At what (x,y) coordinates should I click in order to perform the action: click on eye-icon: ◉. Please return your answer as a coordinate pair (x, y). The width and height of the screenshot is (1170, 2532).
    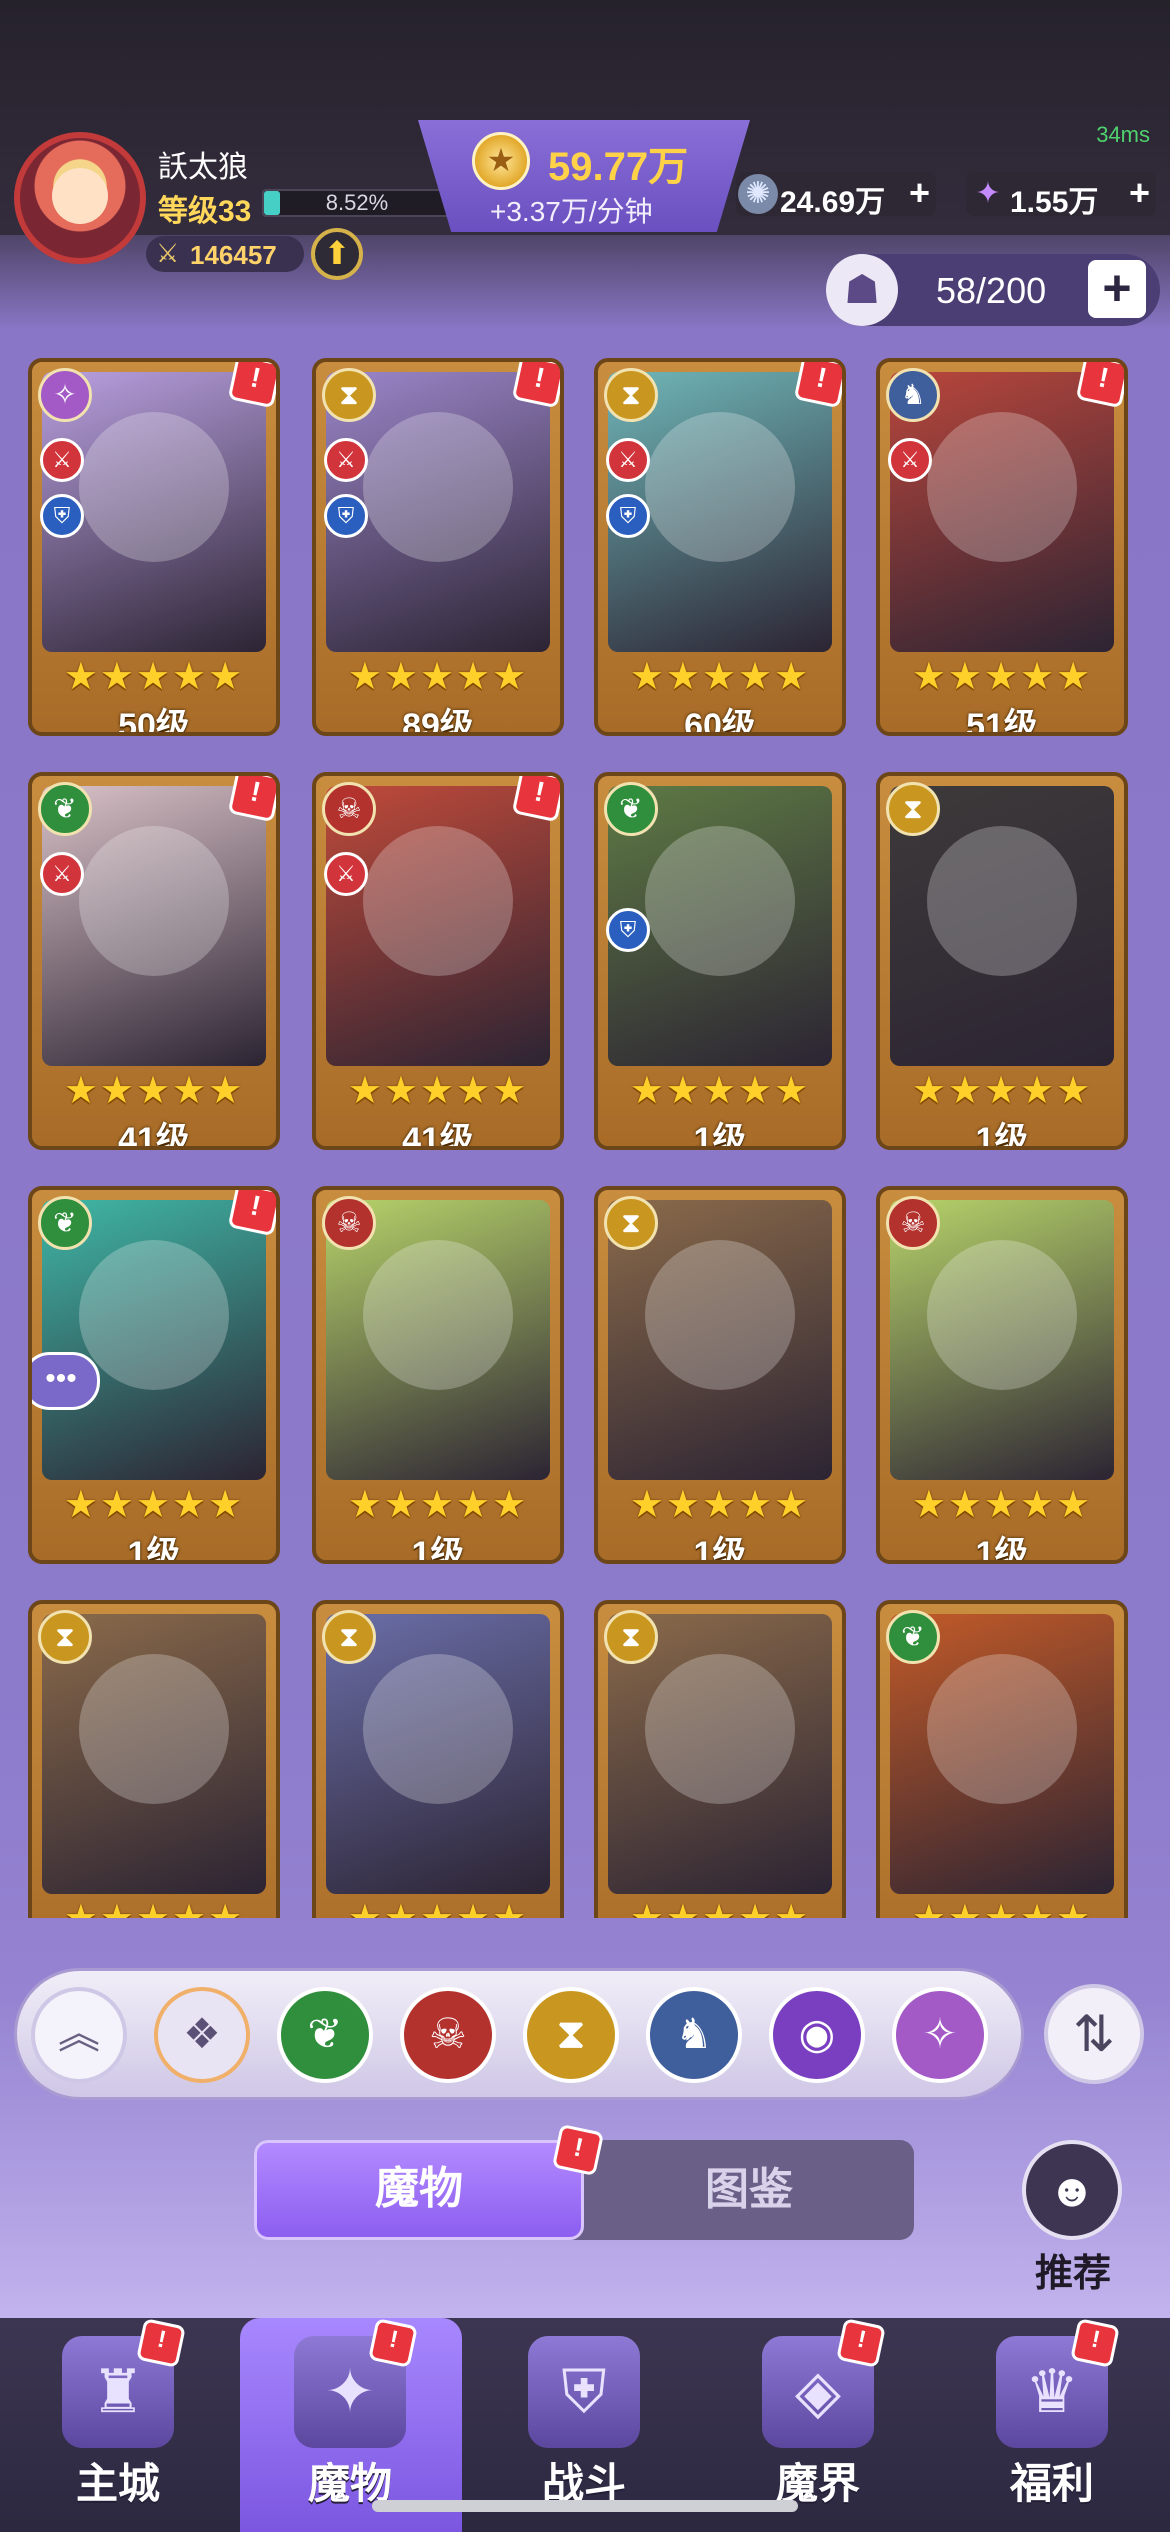
    Looking at the image, I should click on (817, 2033).